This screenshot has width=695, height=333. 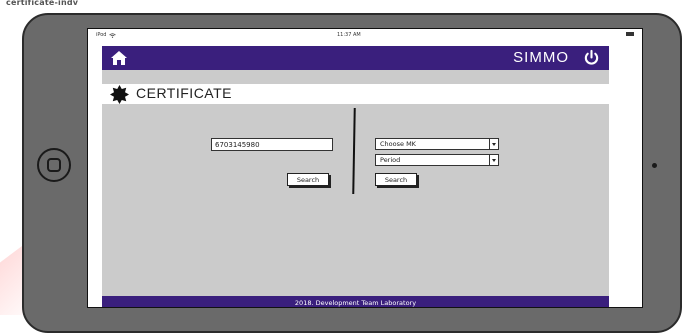 What do you see at coordinates (354, 151) in the screenshot?
I see `form-divider` at bounding box center [354, 151].